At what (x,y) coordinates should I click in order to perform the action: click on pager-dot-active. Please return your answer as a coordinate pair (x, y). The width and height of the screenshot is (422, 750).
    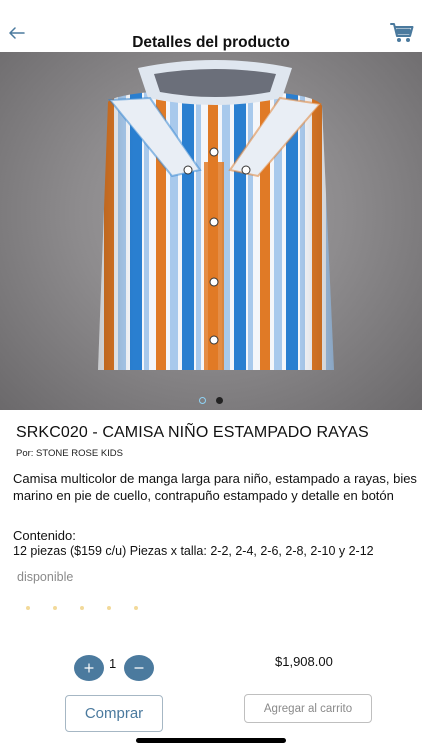
    Looking at the image, I should click on (219, 400).